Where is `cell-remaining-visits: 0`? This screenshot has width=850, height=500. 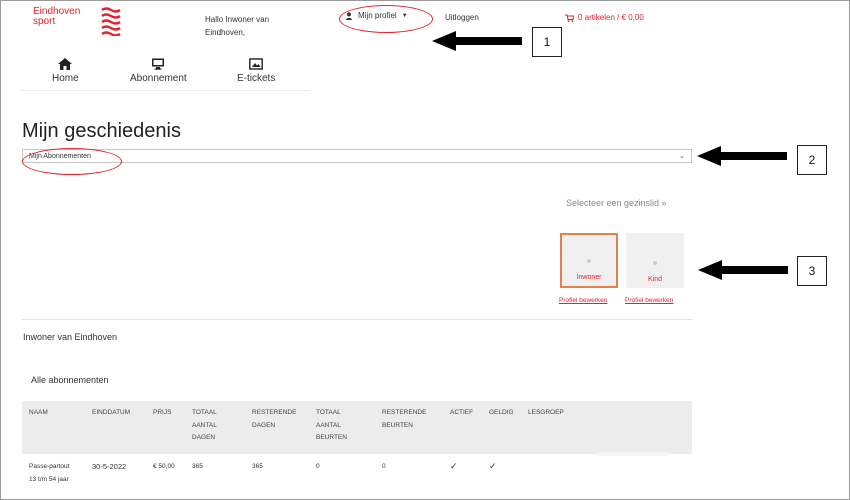
cell-remaining-visits: 0 is located at coordinates (384, 466).